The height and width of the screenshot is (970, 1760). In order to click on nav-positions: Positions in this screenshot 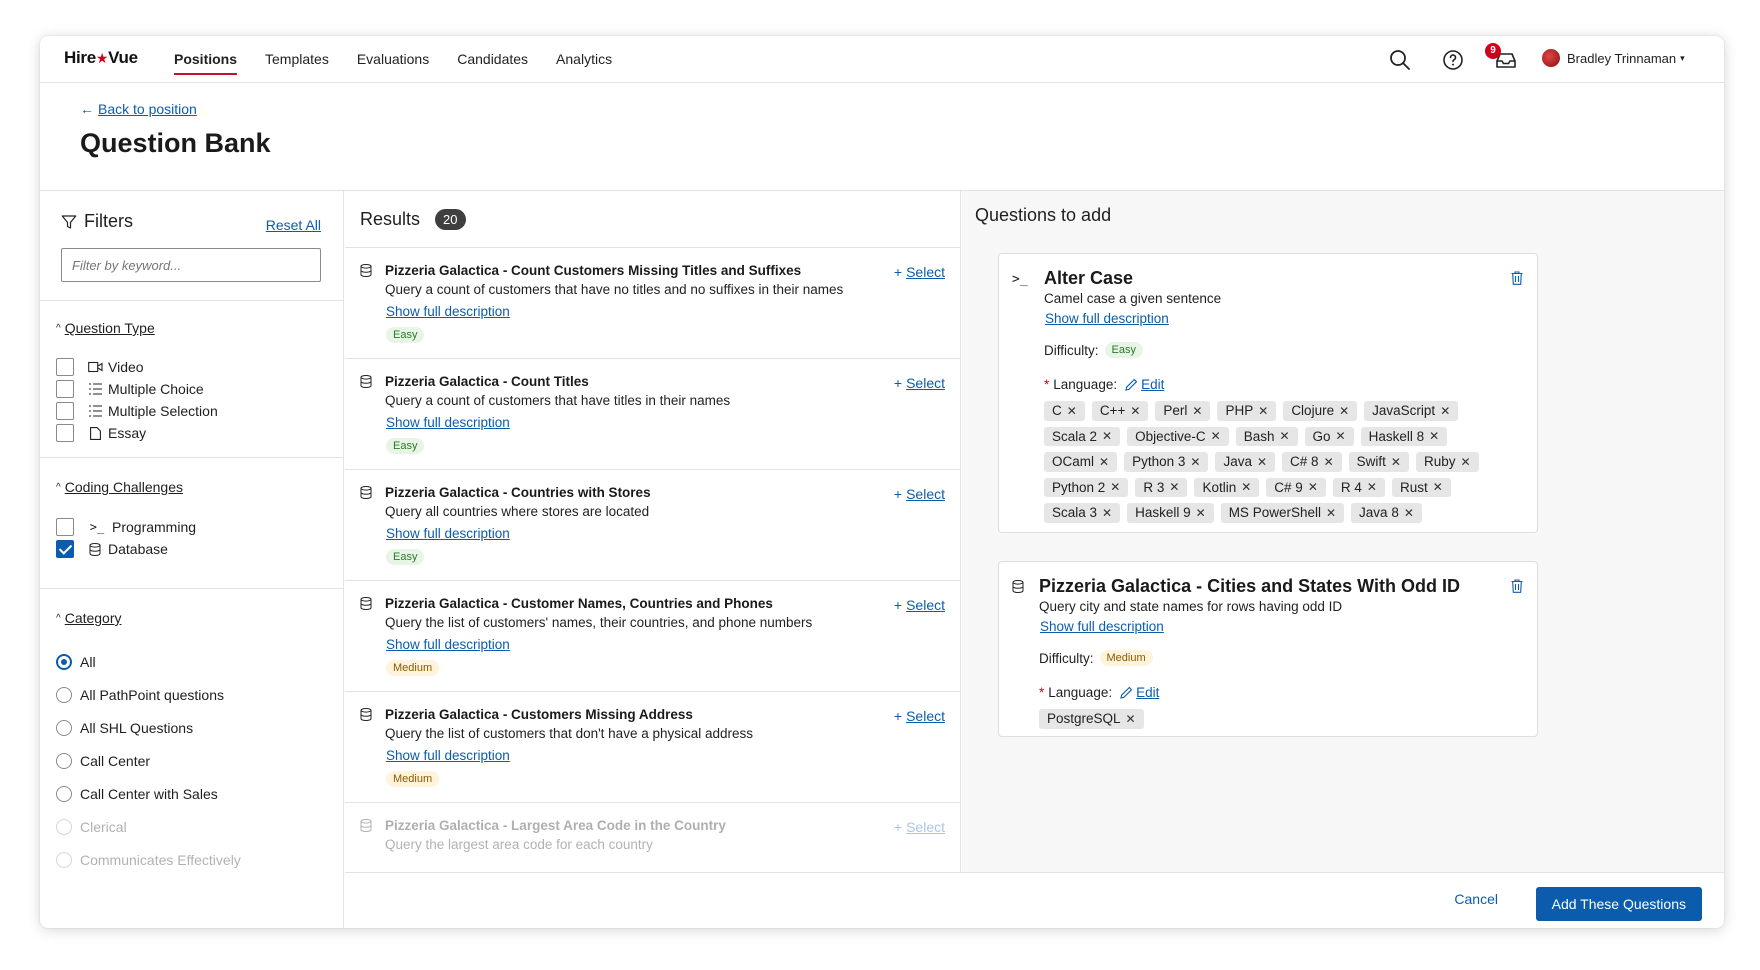, I will do `click(205, 59)`.